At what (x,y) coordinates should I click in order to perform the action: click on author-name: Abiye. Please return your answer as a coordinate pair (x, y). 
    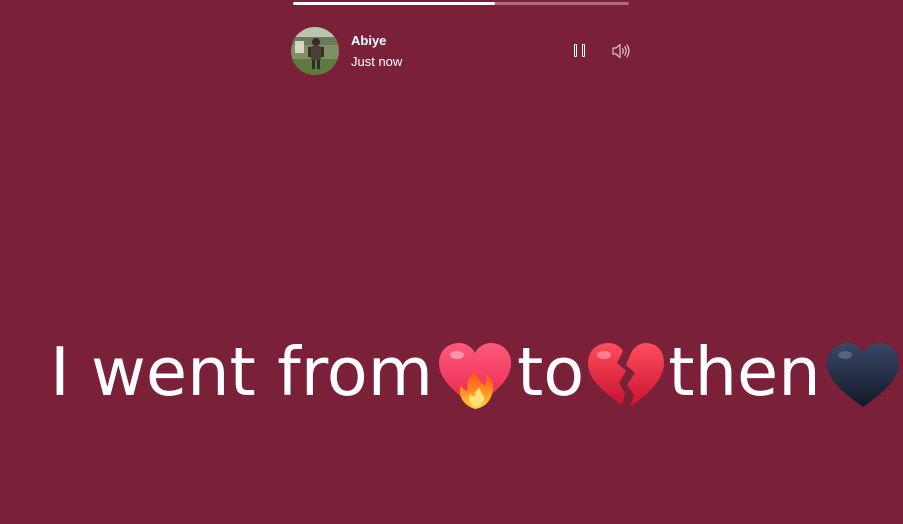
    Looking at the image, I should click on (368, 40).